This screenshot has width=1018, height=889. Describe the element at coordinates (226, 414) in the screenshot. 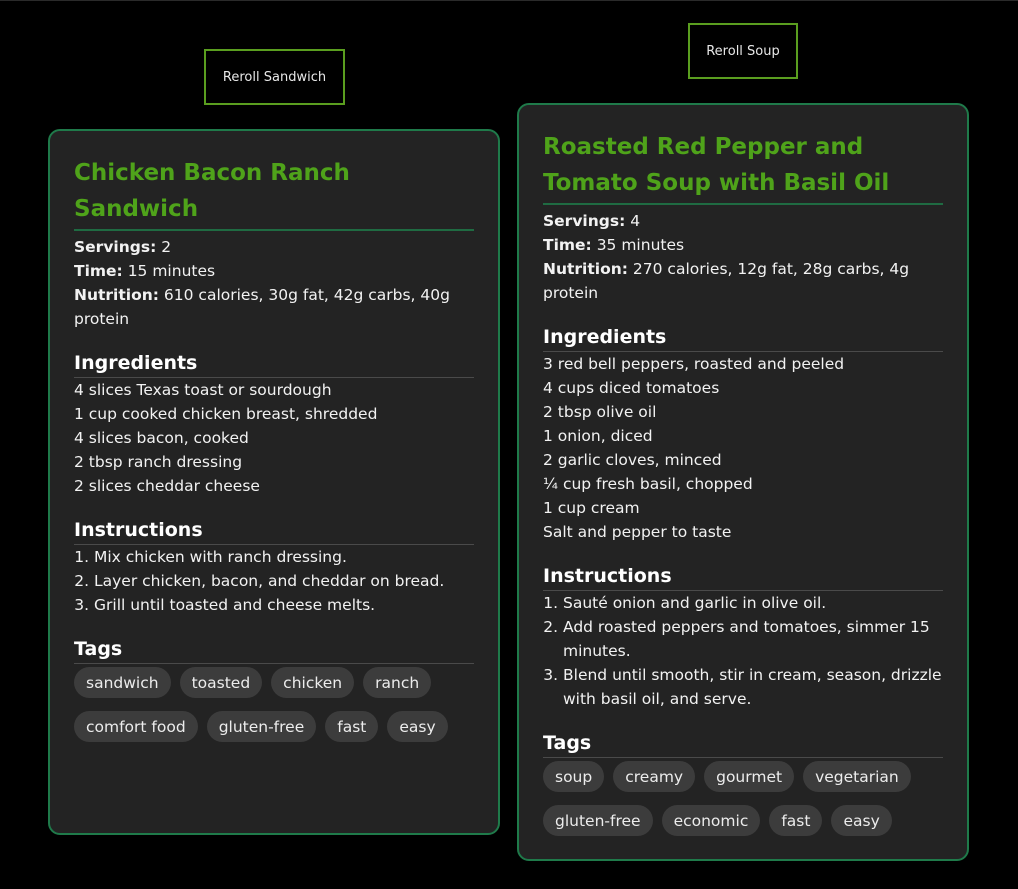

I see `ingredient-item: 1 cup cooked chicken breast, shredded` at that location.